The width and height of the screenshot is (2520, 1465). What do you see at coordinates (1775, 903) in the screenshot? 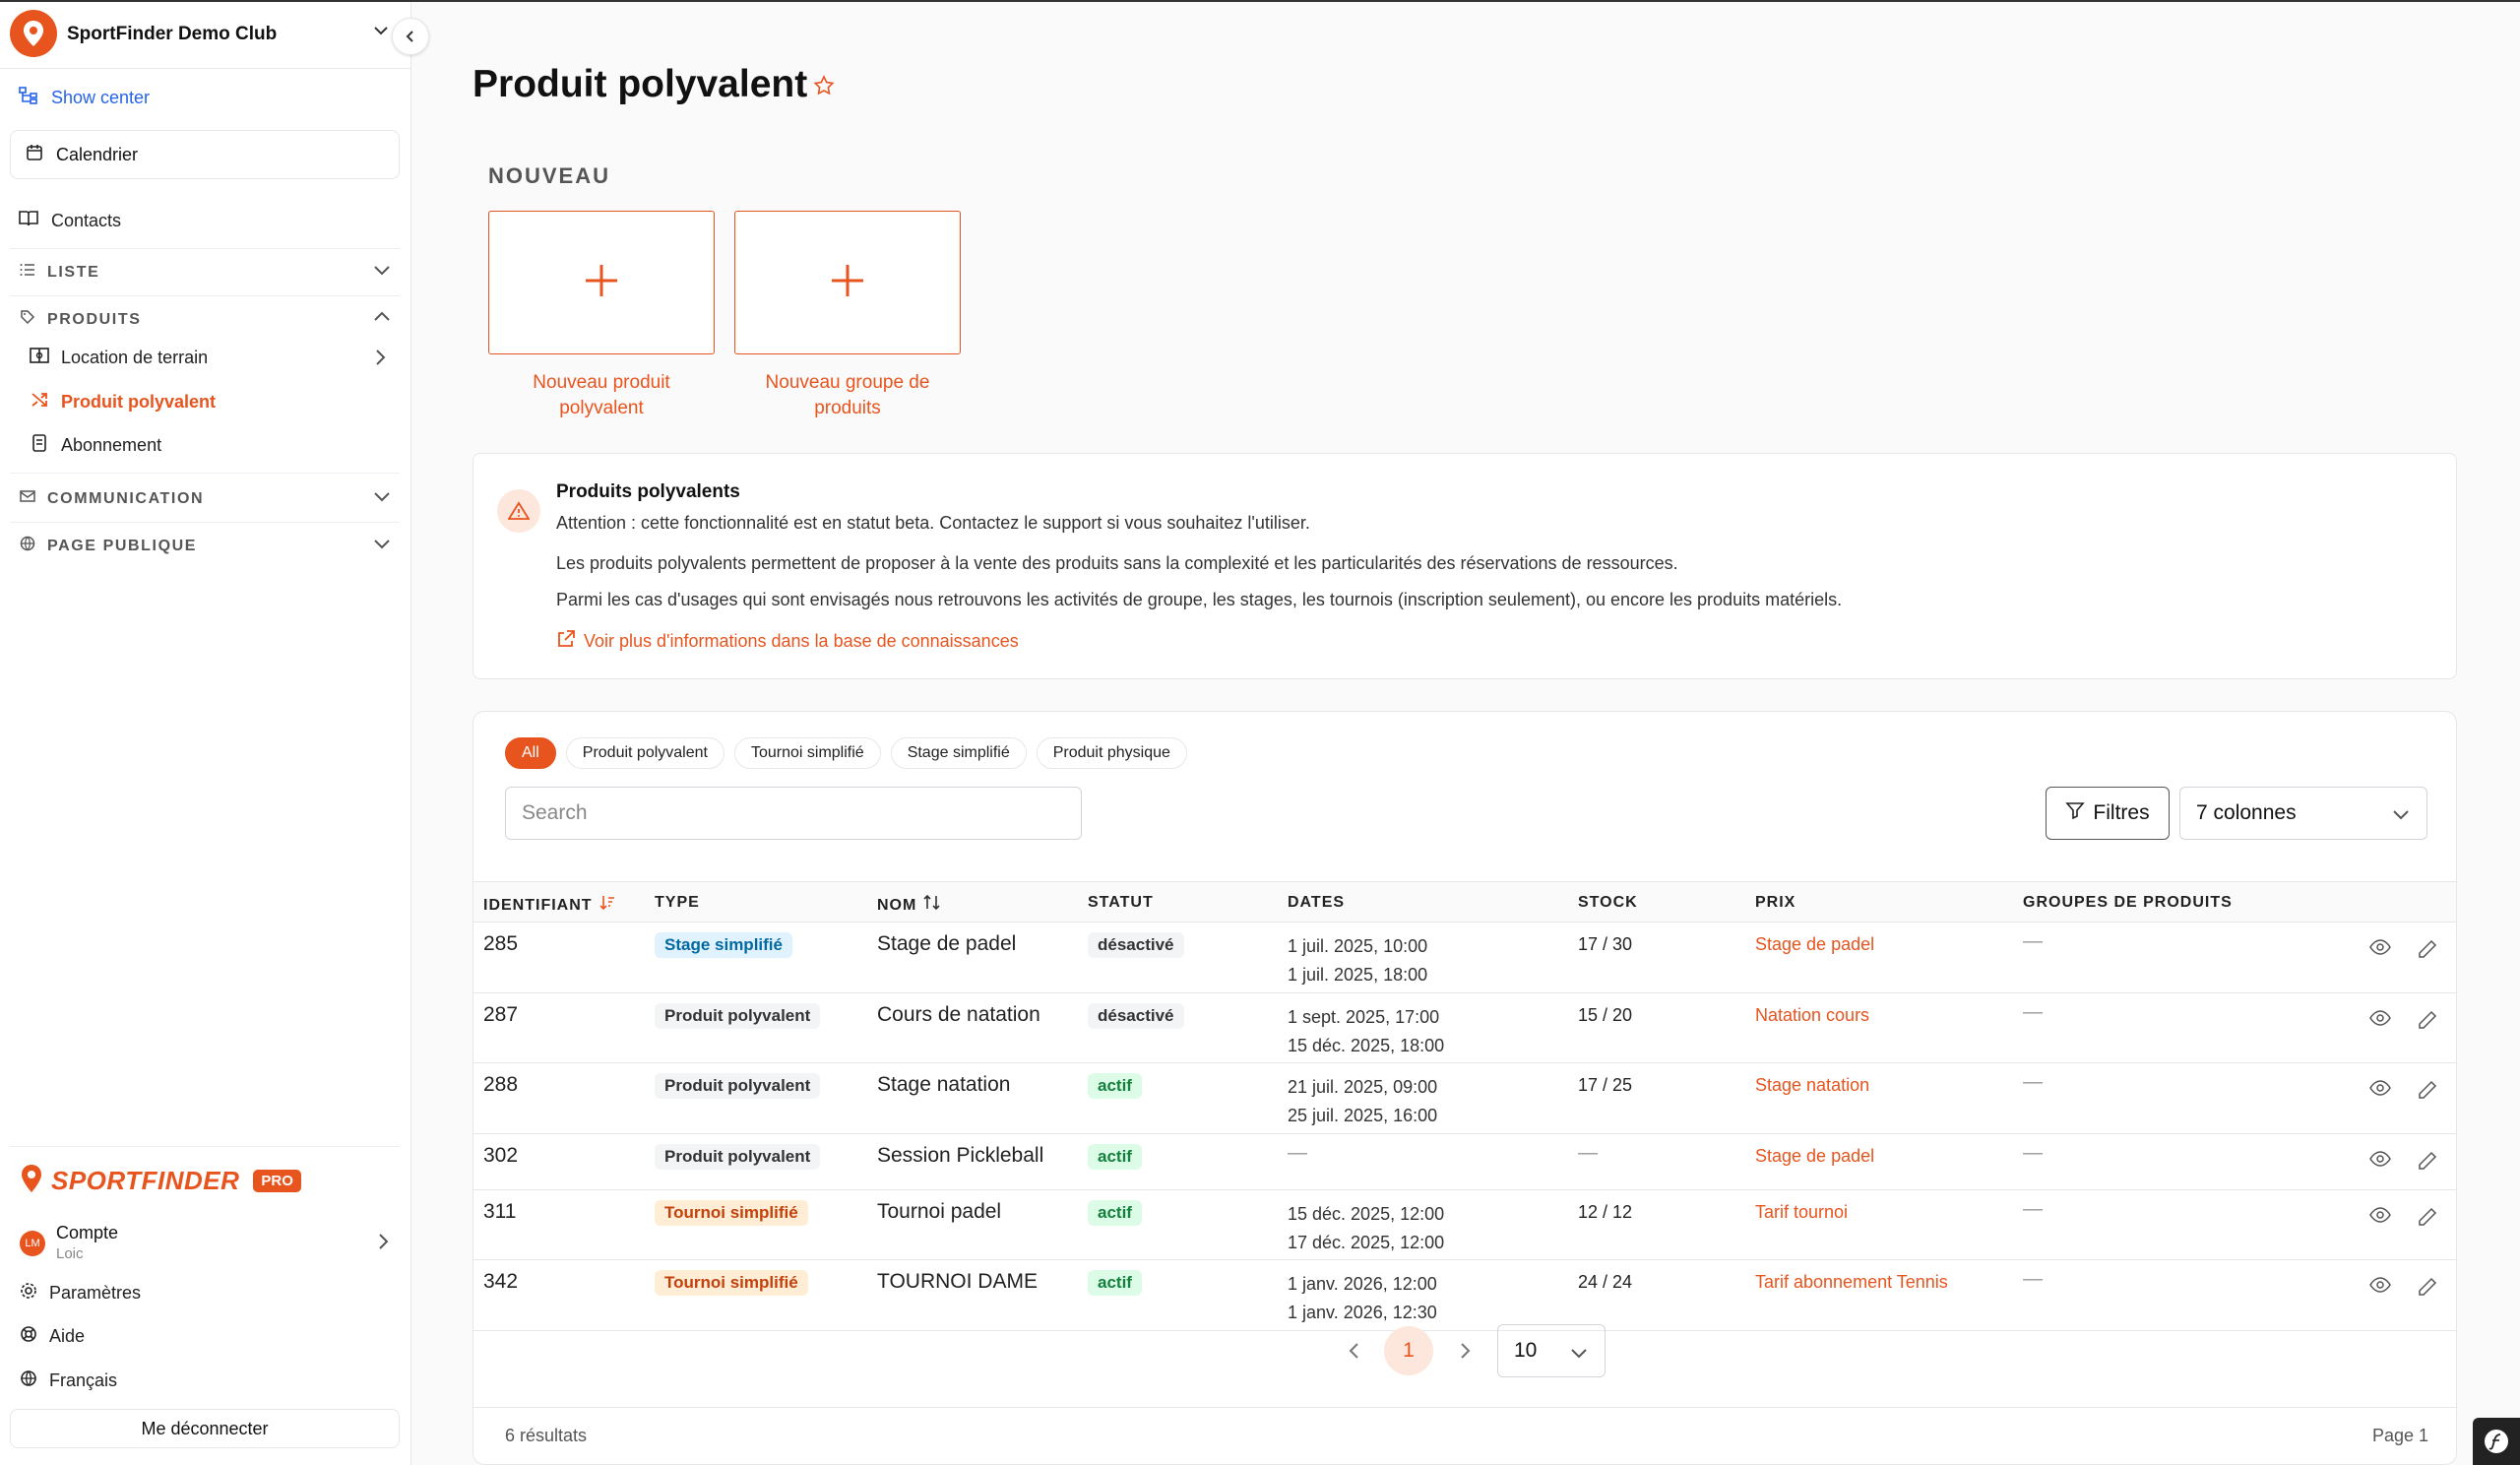
I see `th-prix: PRIX` at bounding box center [1775, 903].